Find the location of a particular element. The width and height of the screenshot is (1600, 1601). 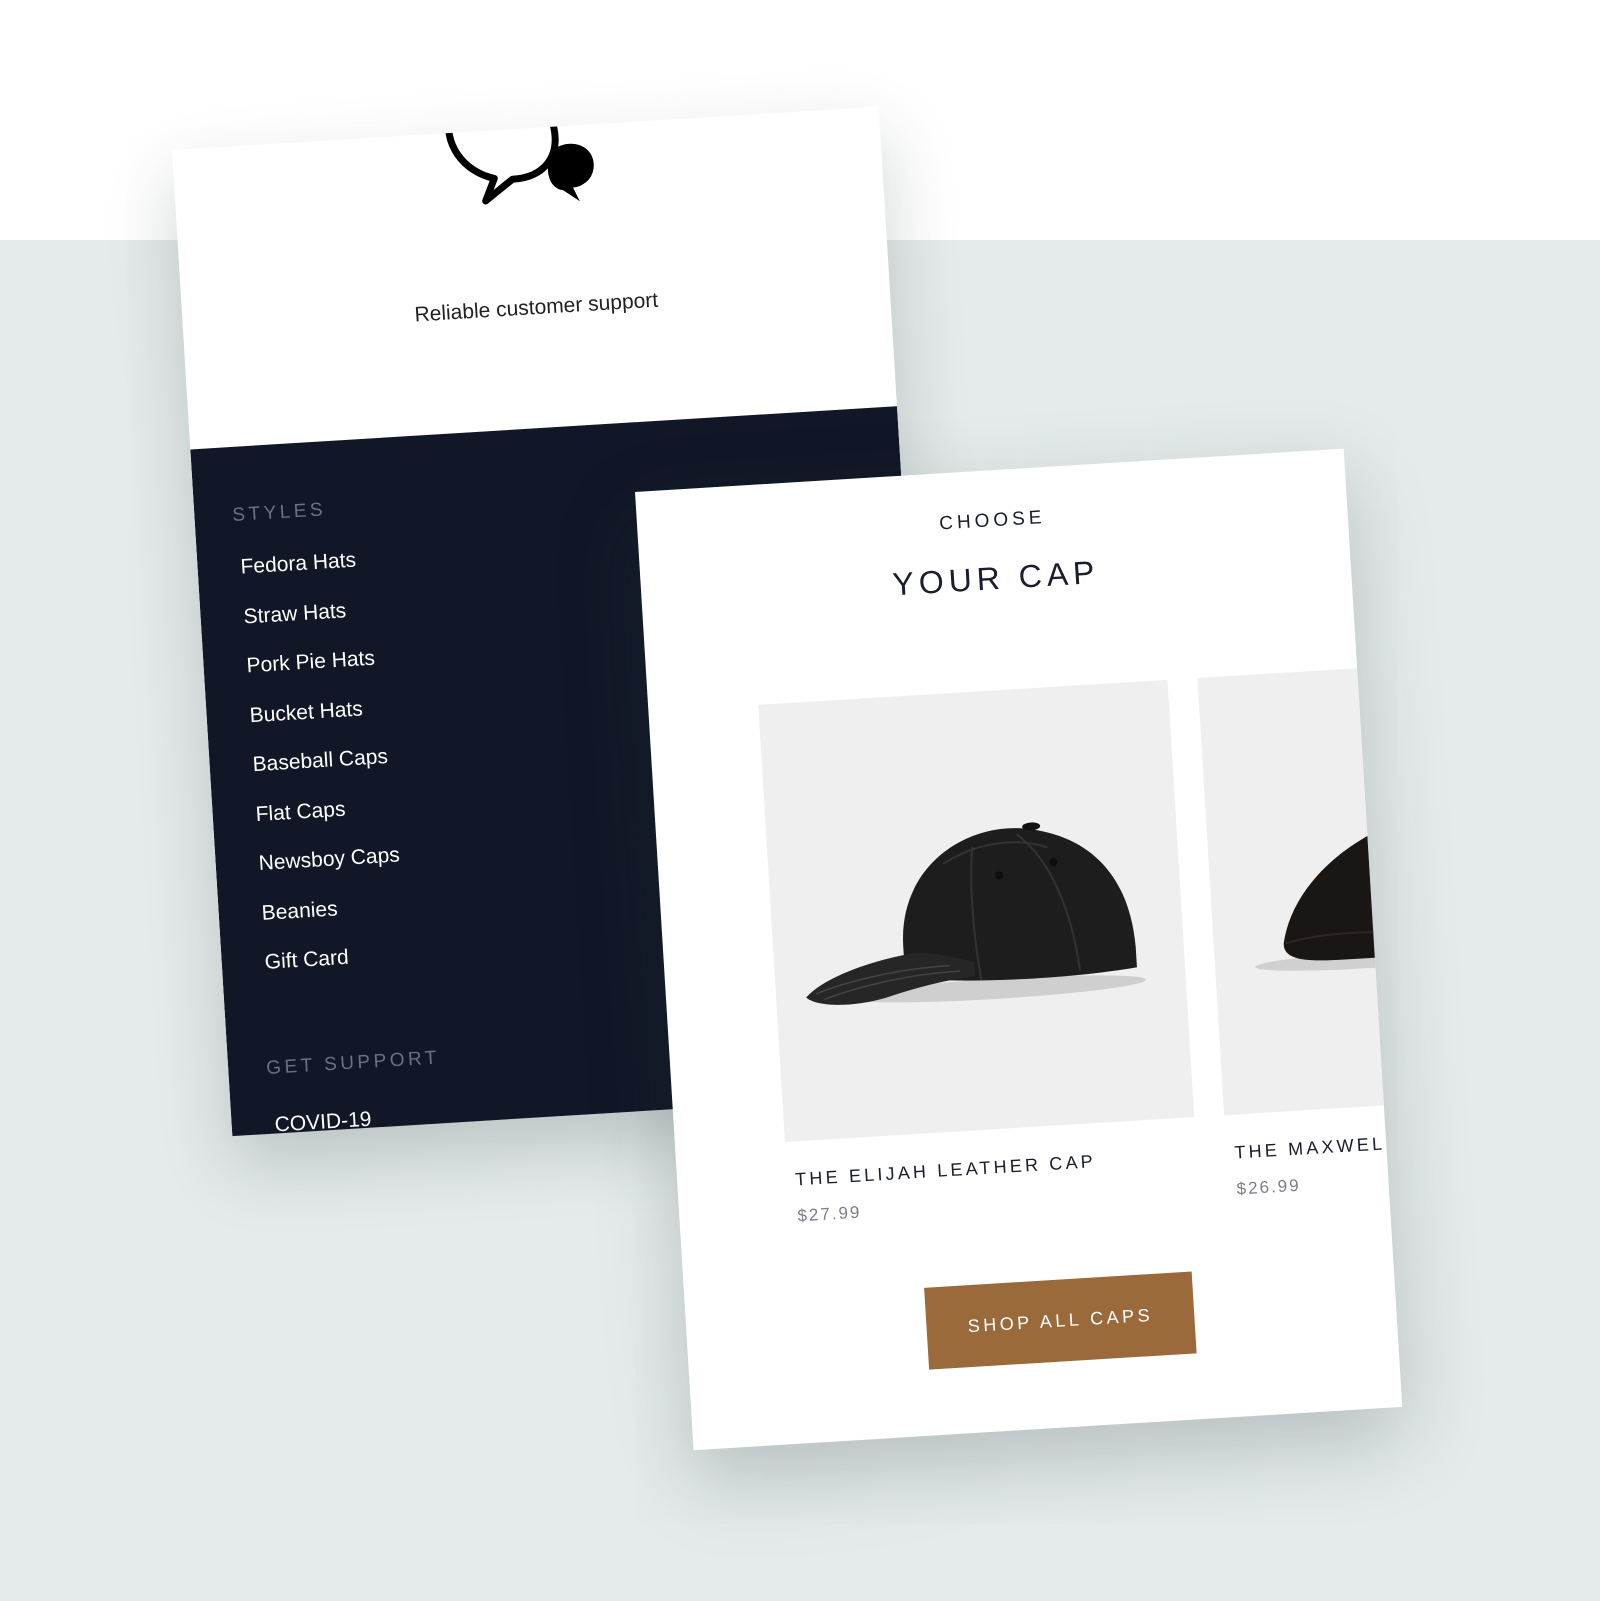

leather-baseball-cap-image is located at coordinates (976, 913).